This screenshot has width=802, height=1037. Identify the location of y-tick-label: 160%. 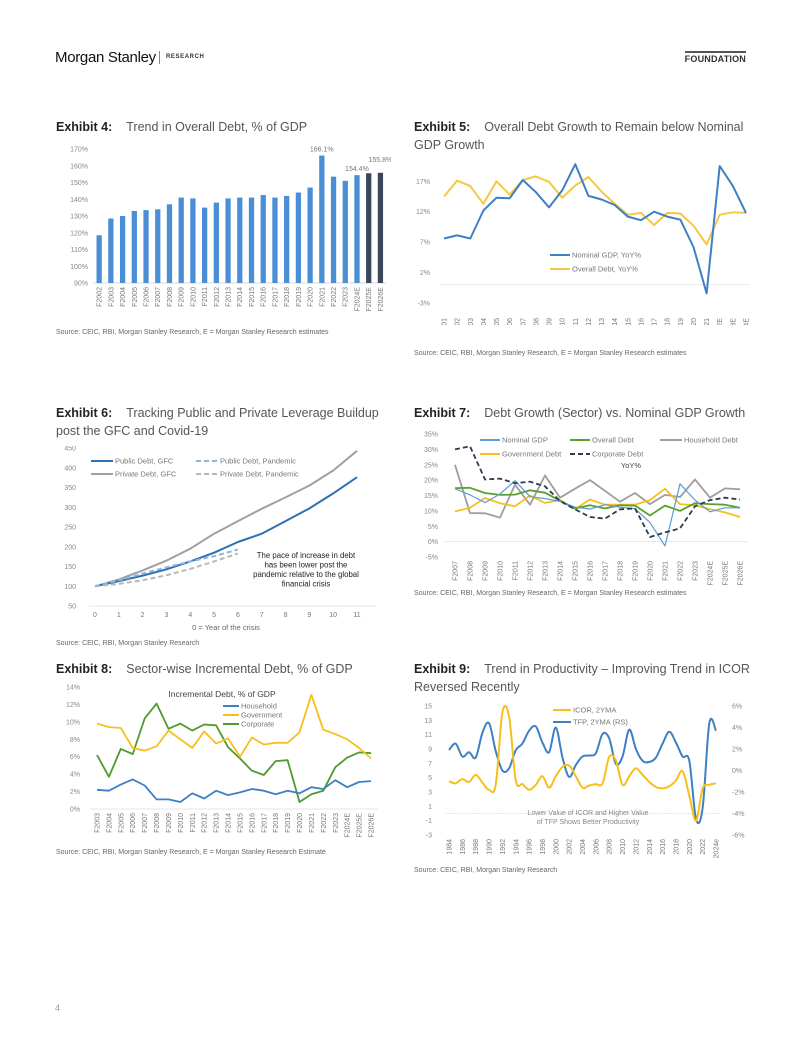
(79, 166).